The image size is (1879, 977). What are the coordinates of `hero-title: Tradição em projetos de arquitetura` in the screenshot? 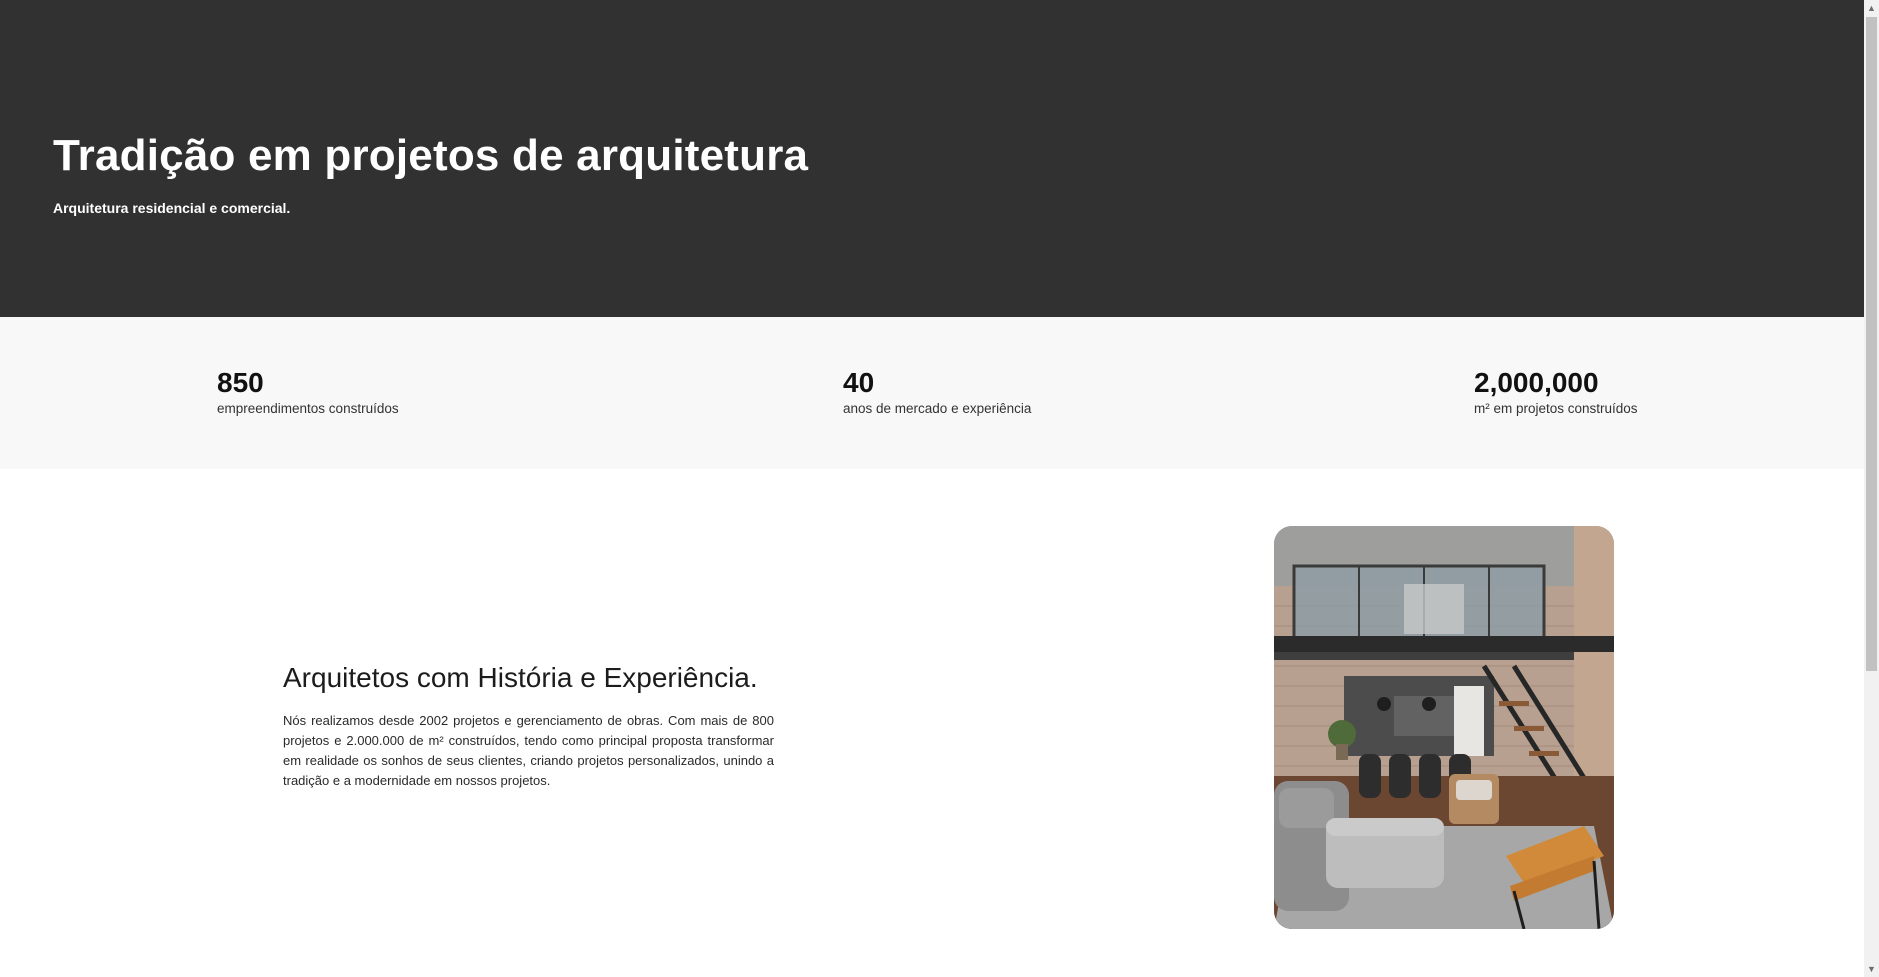 It's located at (431, 155).